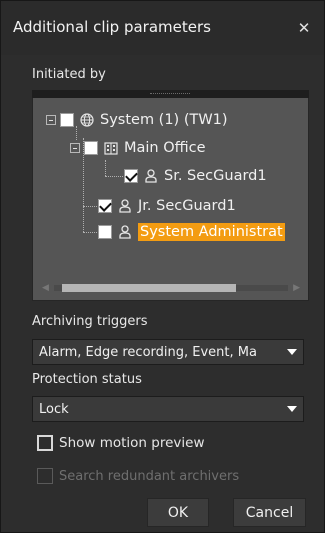  I want to click on protection-status-label: Protection status, so click(87, 379).